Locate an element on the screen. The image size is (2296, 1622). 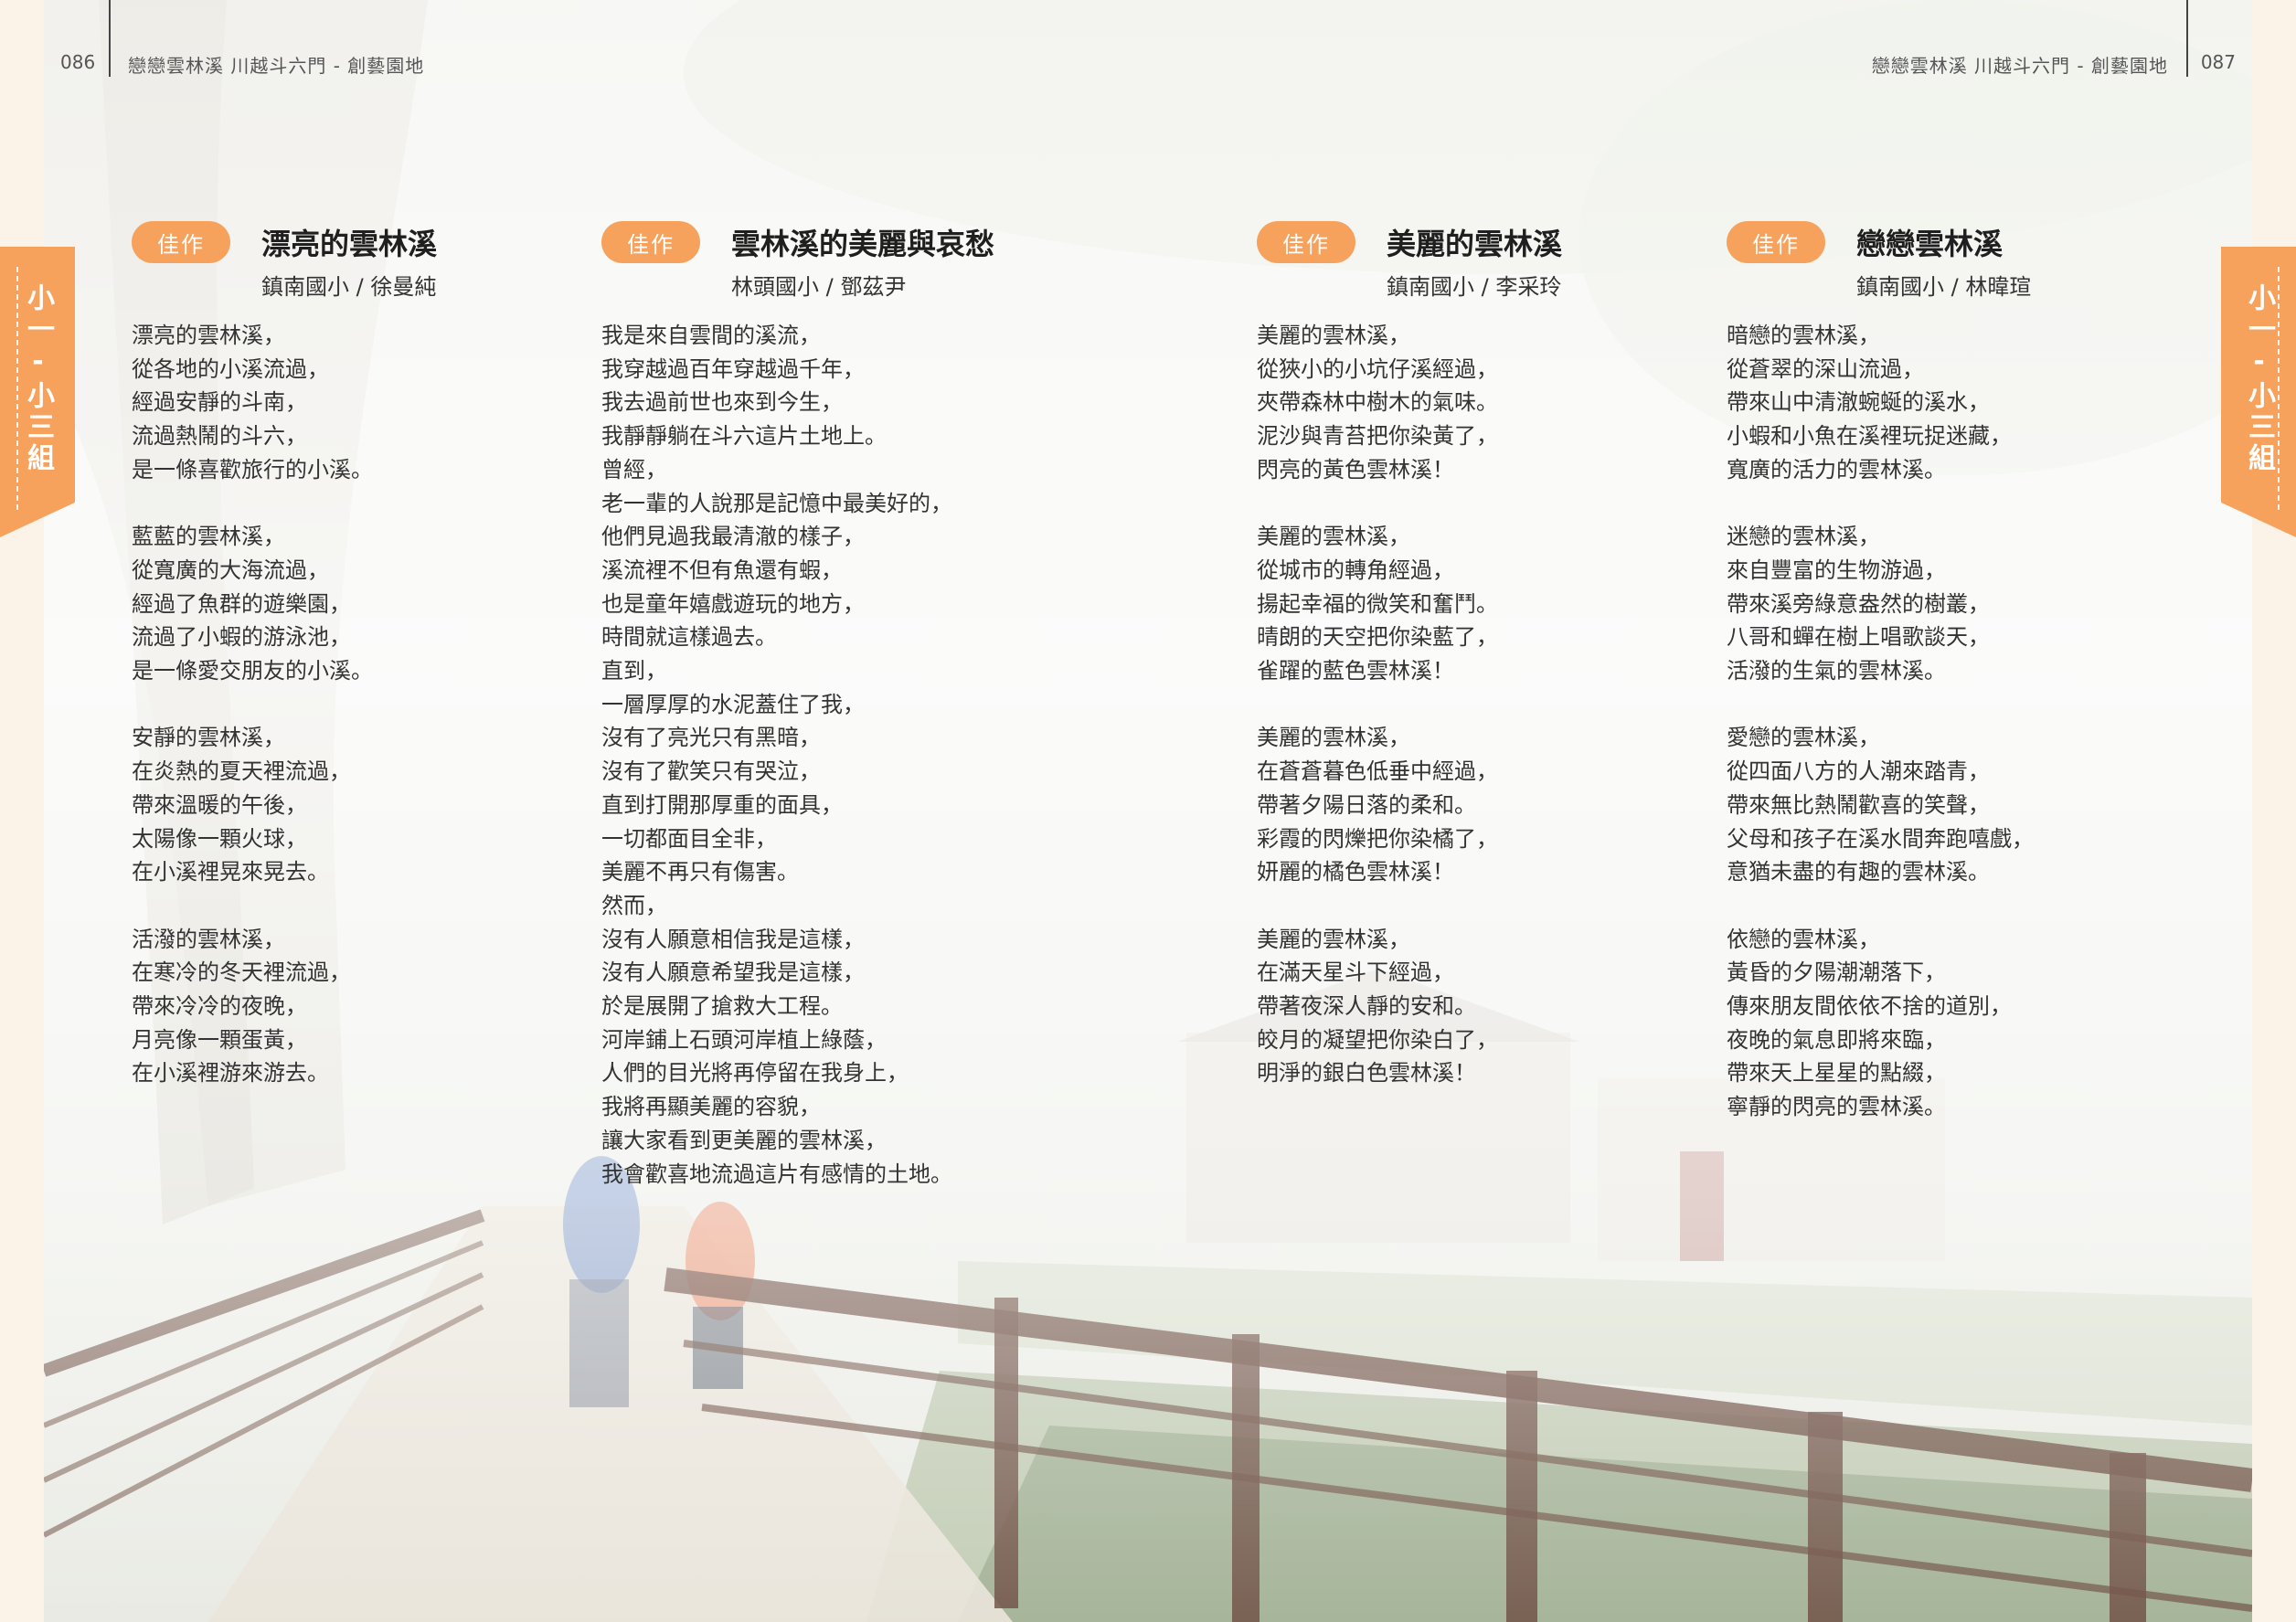
poem-line: 活潑的生氣的雲林溪。 is located at coordinates (1836, 671).